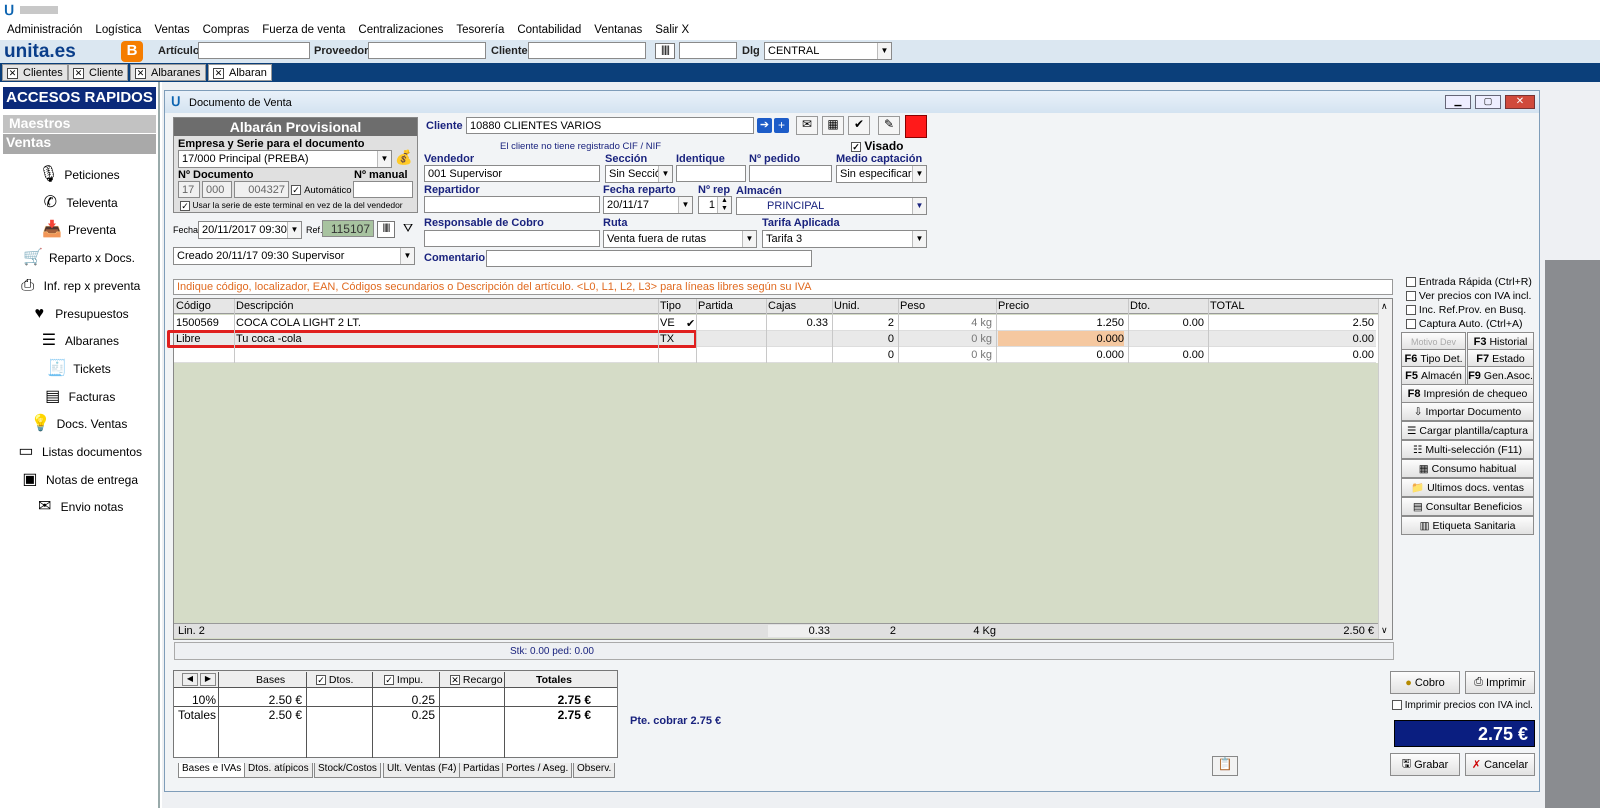 This screenshot has width=1600, height=808. Describe the element at coordinates (1227, 306) in the screenshot. I see `column-header: TOTAL` at that location.